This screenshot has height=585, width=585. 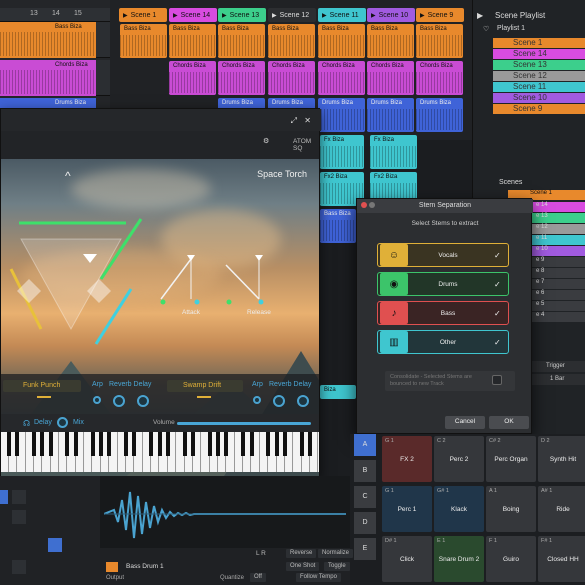 What do you see at coordinates (365, 445) in the screenshot?
I see `bank-button: A` at bounding box center [365, 445].